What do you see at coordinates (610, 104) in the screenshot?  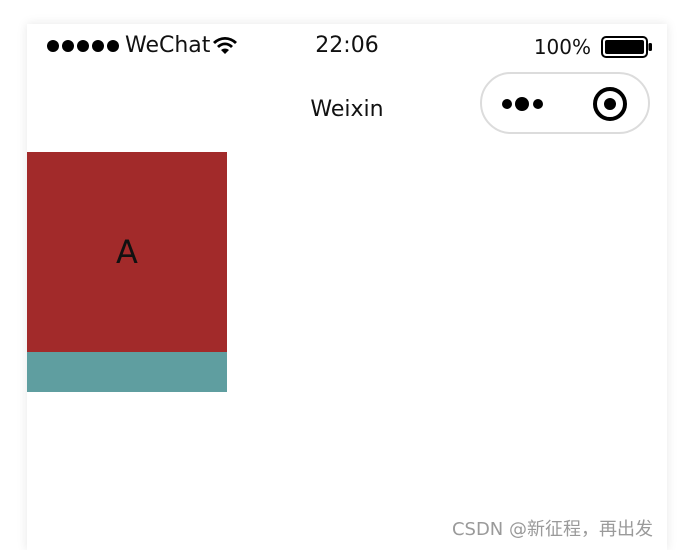 I see `target-icon` at bounding box center [610, 104].